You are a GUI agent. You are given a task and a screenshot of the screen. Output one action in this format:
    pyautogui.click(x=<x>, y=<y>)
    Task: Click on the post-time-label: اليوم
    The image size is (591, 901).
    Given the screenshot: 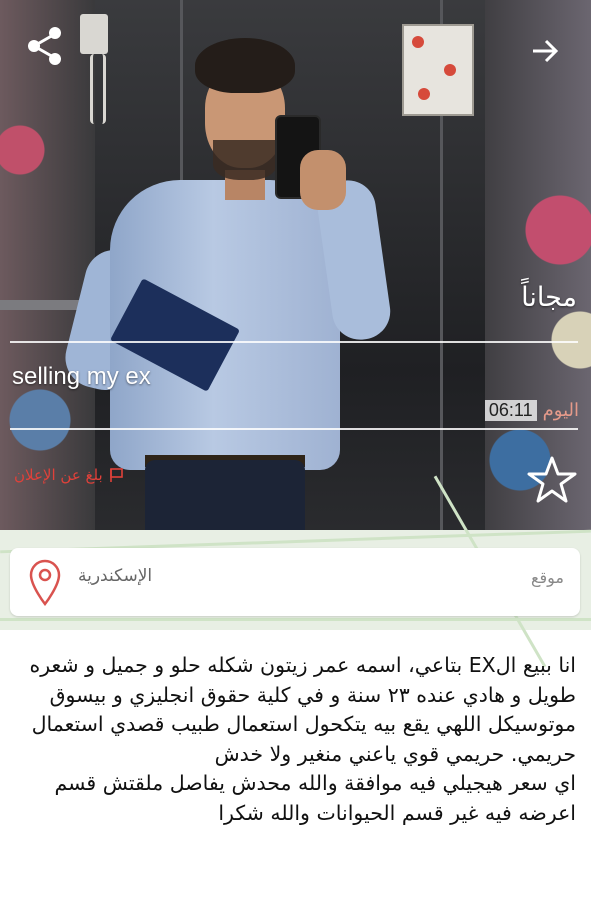 What is the action you would take?
    pyautogui.click(x=560, y=409)
    